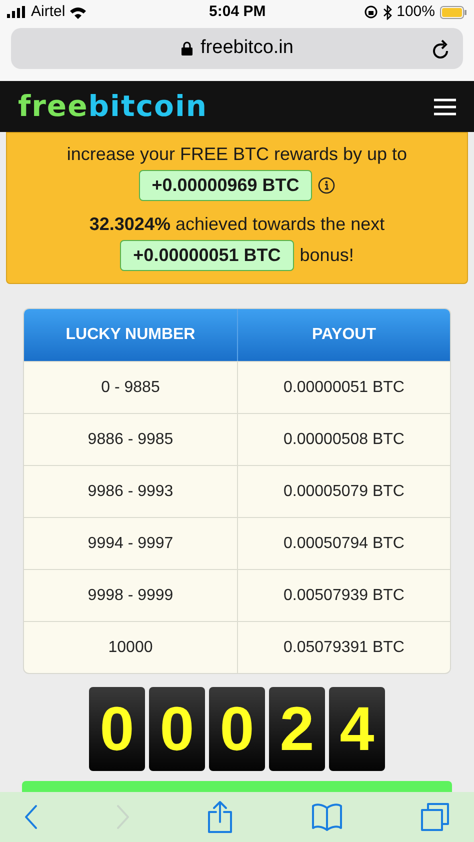  Describe the element at coordinates (343, 647) in the screenshot. I see `table-cell: 0.05079391 BTC` at that location.